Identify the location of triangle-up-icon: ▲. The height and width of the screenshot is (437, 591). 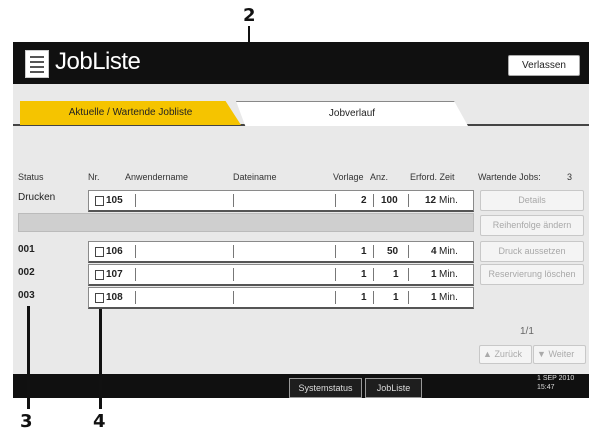
(487, 354).